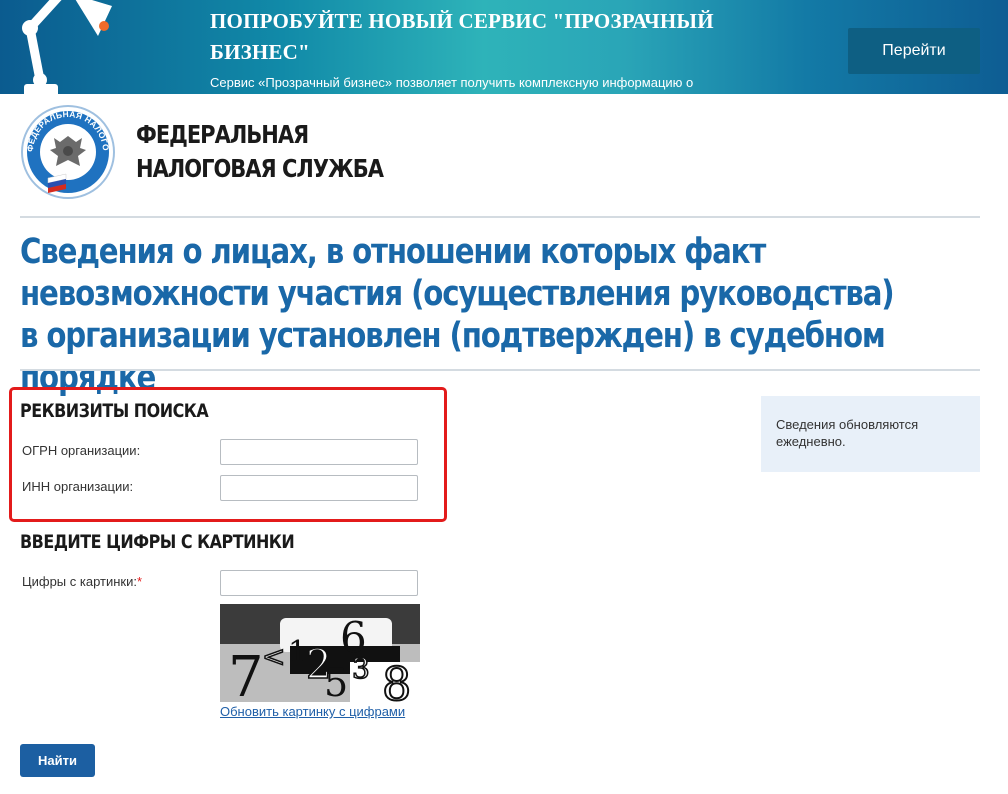 This screenshot has width=1008, height=794. What do you see at coordinates (260, 168) in the screenshot?
I see `org-name-line-2: НАЛОГОВАЯ СЛУЖБА` at bounding box center [260, 168].